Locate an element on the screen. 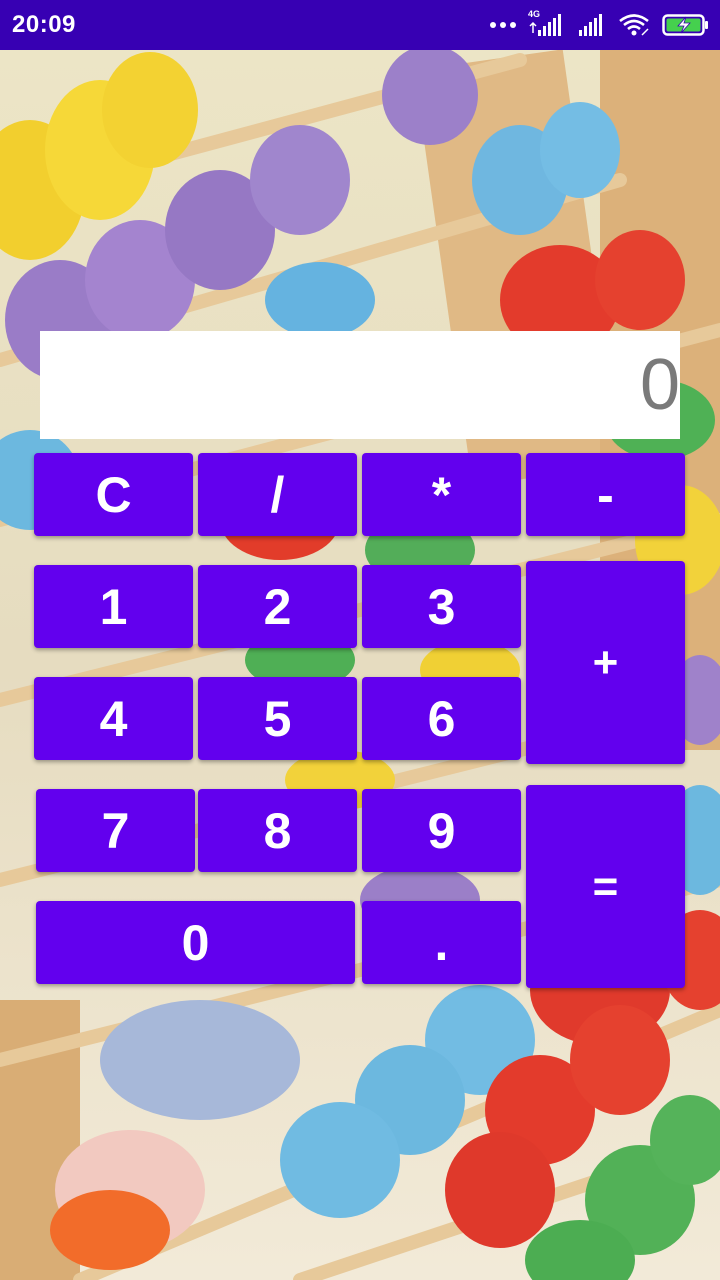 The image size is (720, 1280). digit-8-button: 8 is located at coordinates (277, 830).